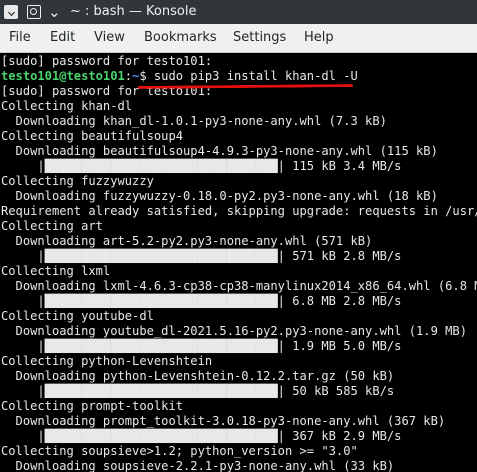 The height and width of the screenshot is (472, 477). Describe the element at coordinates (11, 12) in the screenshot. I see `konsole-app-icon` at that location.